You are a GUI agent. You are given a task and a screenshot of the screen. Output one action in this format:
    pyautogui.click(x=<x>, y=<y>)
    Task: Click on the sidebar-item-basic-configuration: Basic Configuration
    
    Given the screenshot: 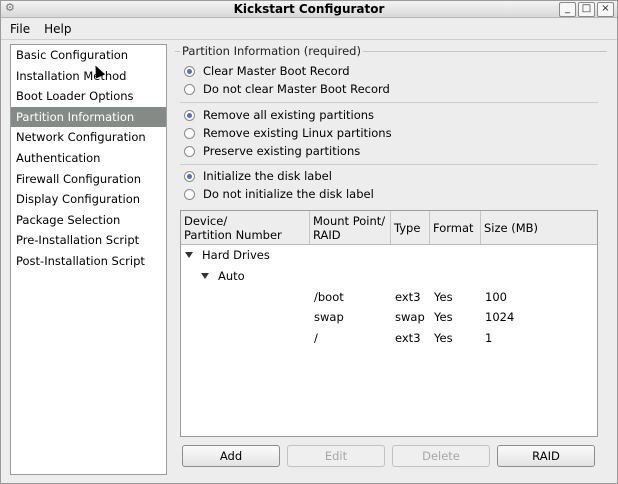 What is the action you would take?
    pyautogui.click(x=88, y=55)
    